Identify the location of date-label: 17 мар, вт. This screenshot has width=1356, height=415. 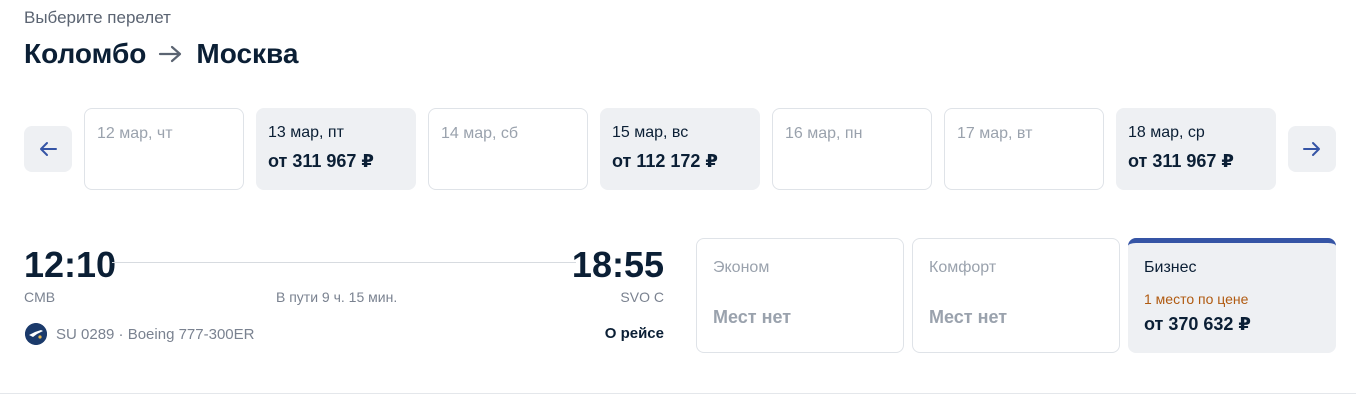
(995, 133).